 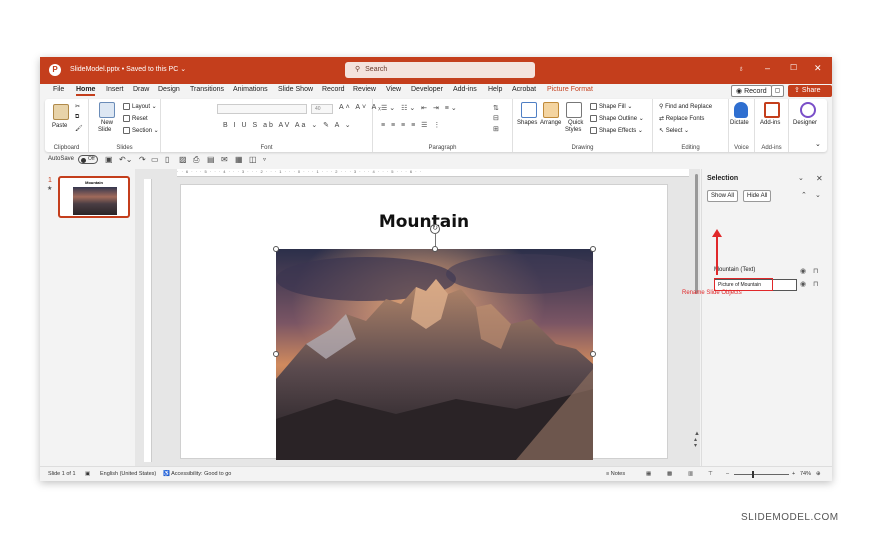 I want to click on print-icon: ⎙, so click(x=196, y=160).